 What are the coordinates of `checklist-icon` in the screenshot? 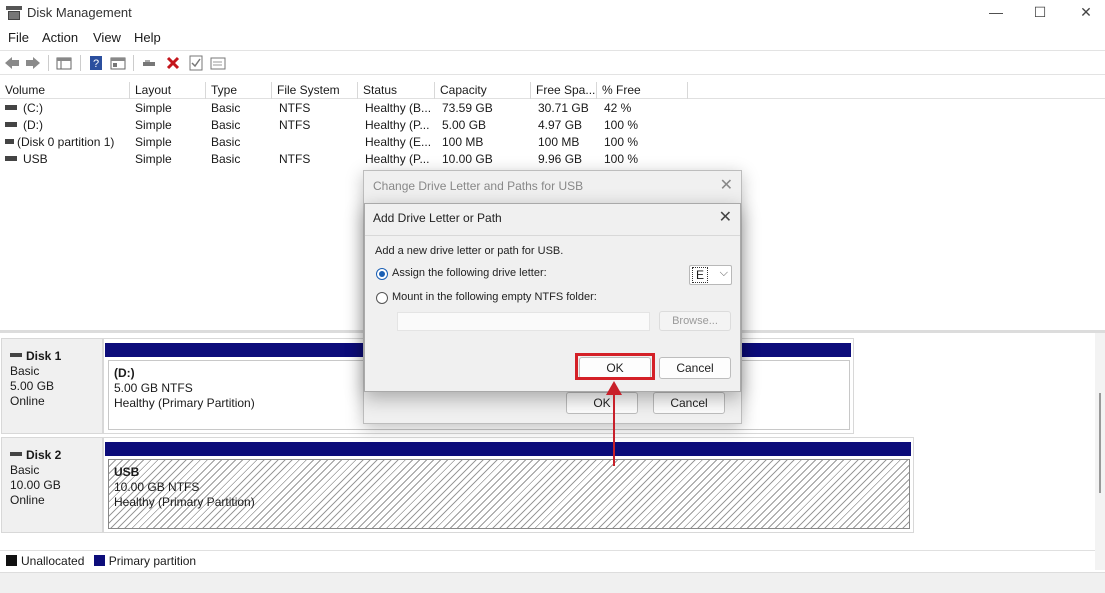 It's located at (196, 63).